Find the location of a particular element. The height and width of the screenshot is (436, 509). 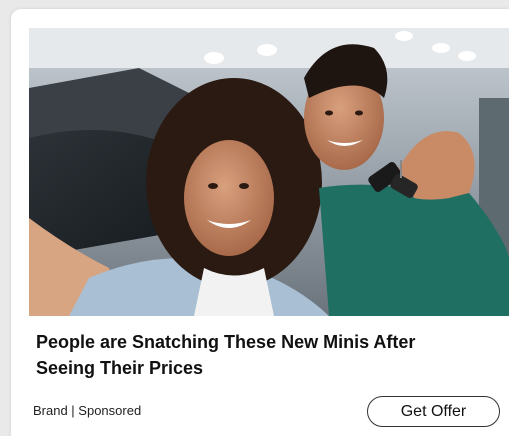

get-offer-button: Get Offer is located at coordinates (433, 411).